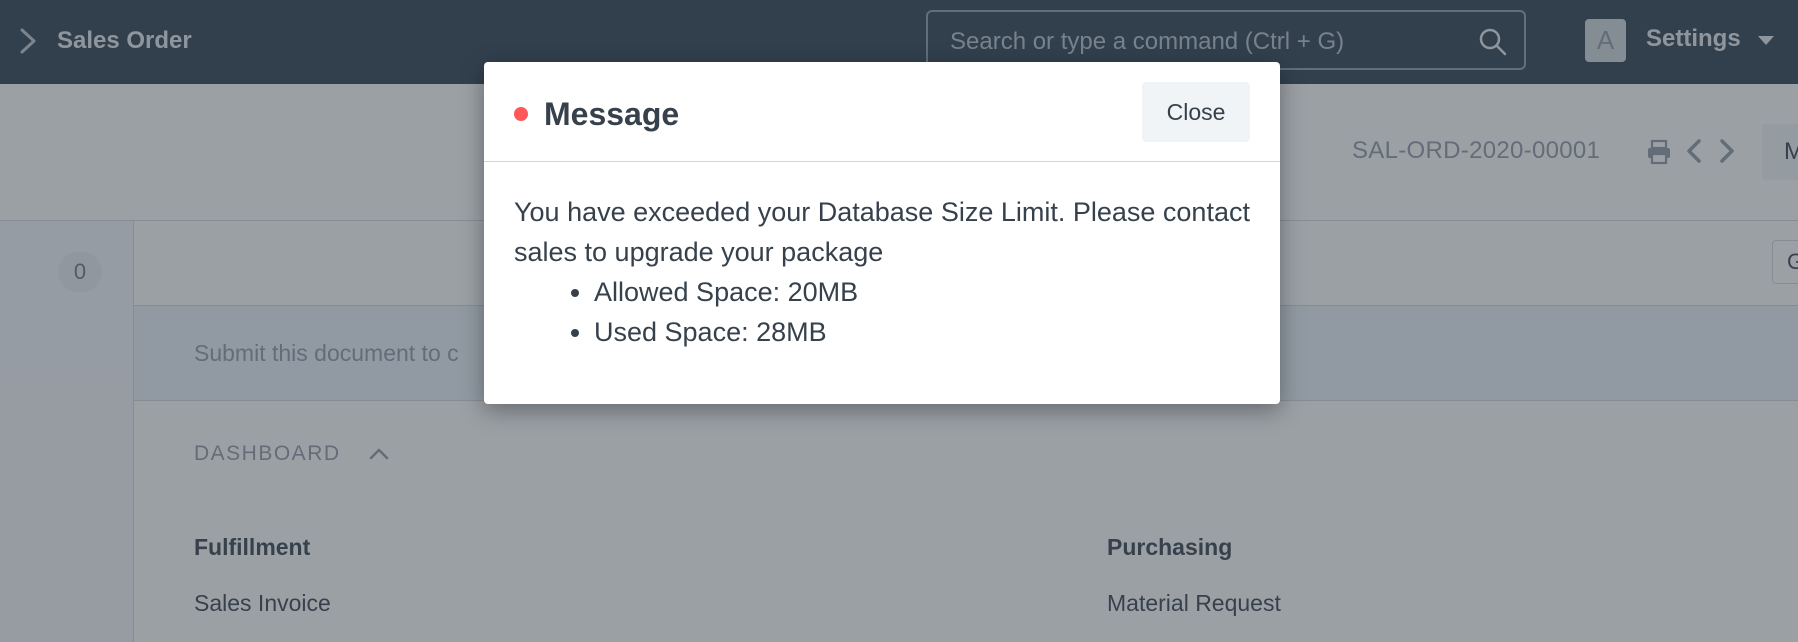  Describe the element at coordinates (922, 292) in the screenshot. I see `list-item-allowed-space: Allowed Space: 20MB` at that location.